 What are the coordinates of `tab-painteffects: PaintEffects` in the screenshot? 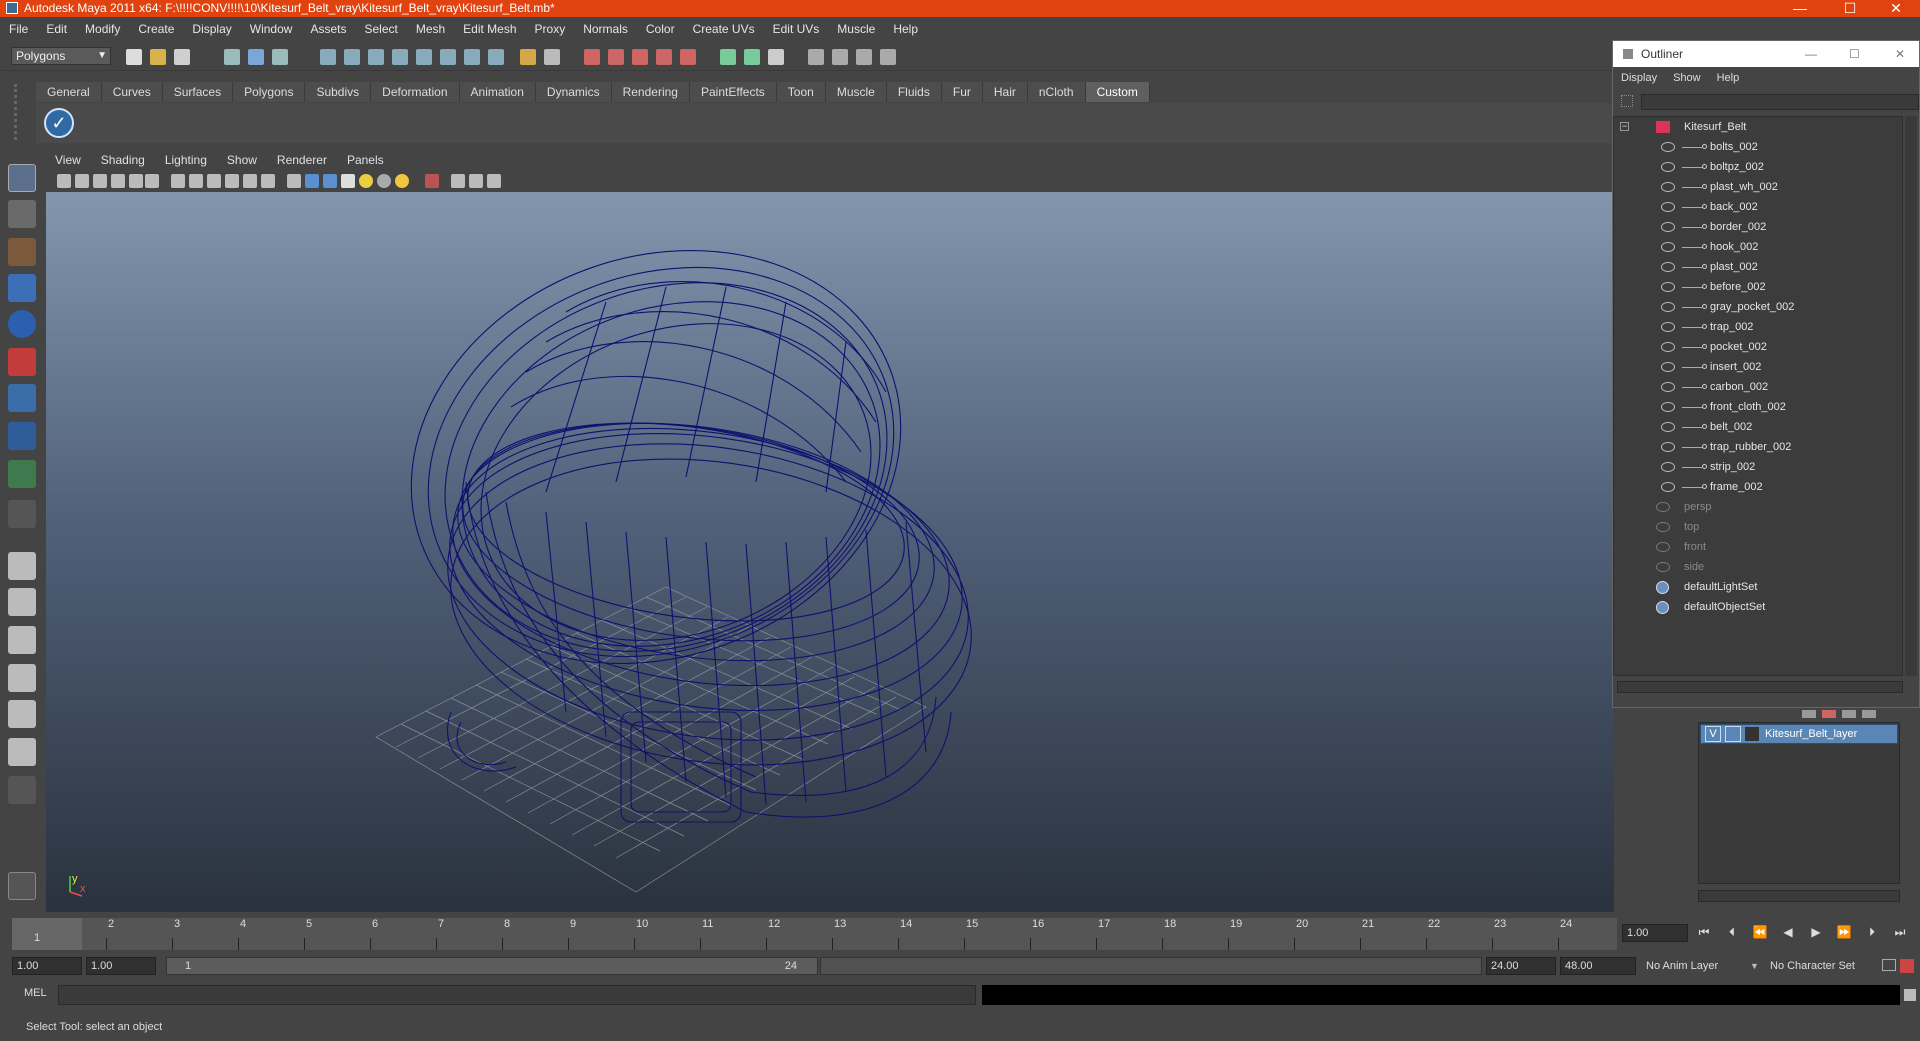 It's located at (733, 92).